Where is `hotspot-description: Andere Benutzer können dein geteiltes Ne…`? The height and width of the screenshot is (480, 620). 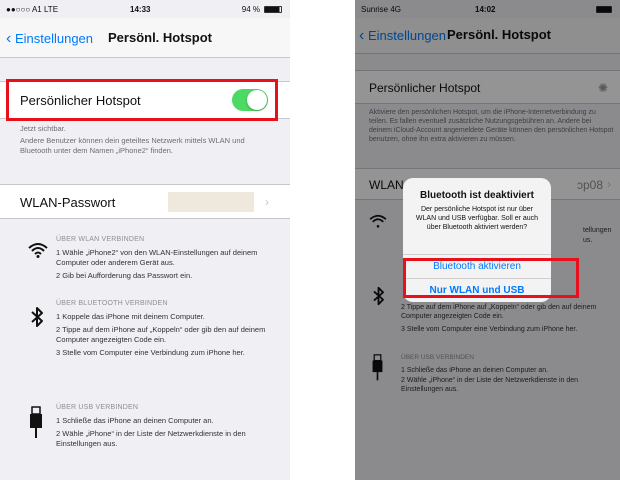 hotspot-description: Andere Benutzer können dein geteiltes Ne… is located at coordinates (132, 145).